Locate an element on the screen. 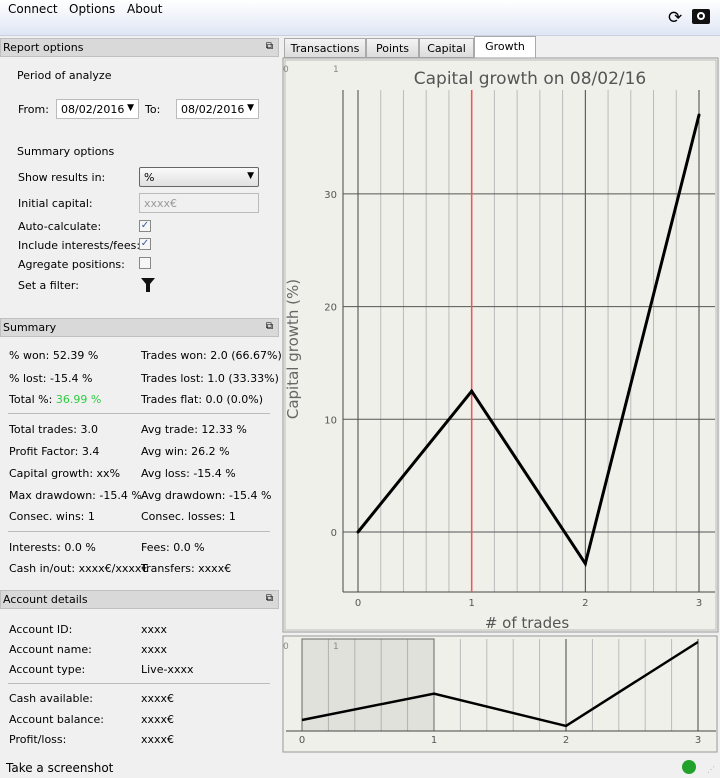  x-tick-label: 2 is located at coordinates (585, 603).